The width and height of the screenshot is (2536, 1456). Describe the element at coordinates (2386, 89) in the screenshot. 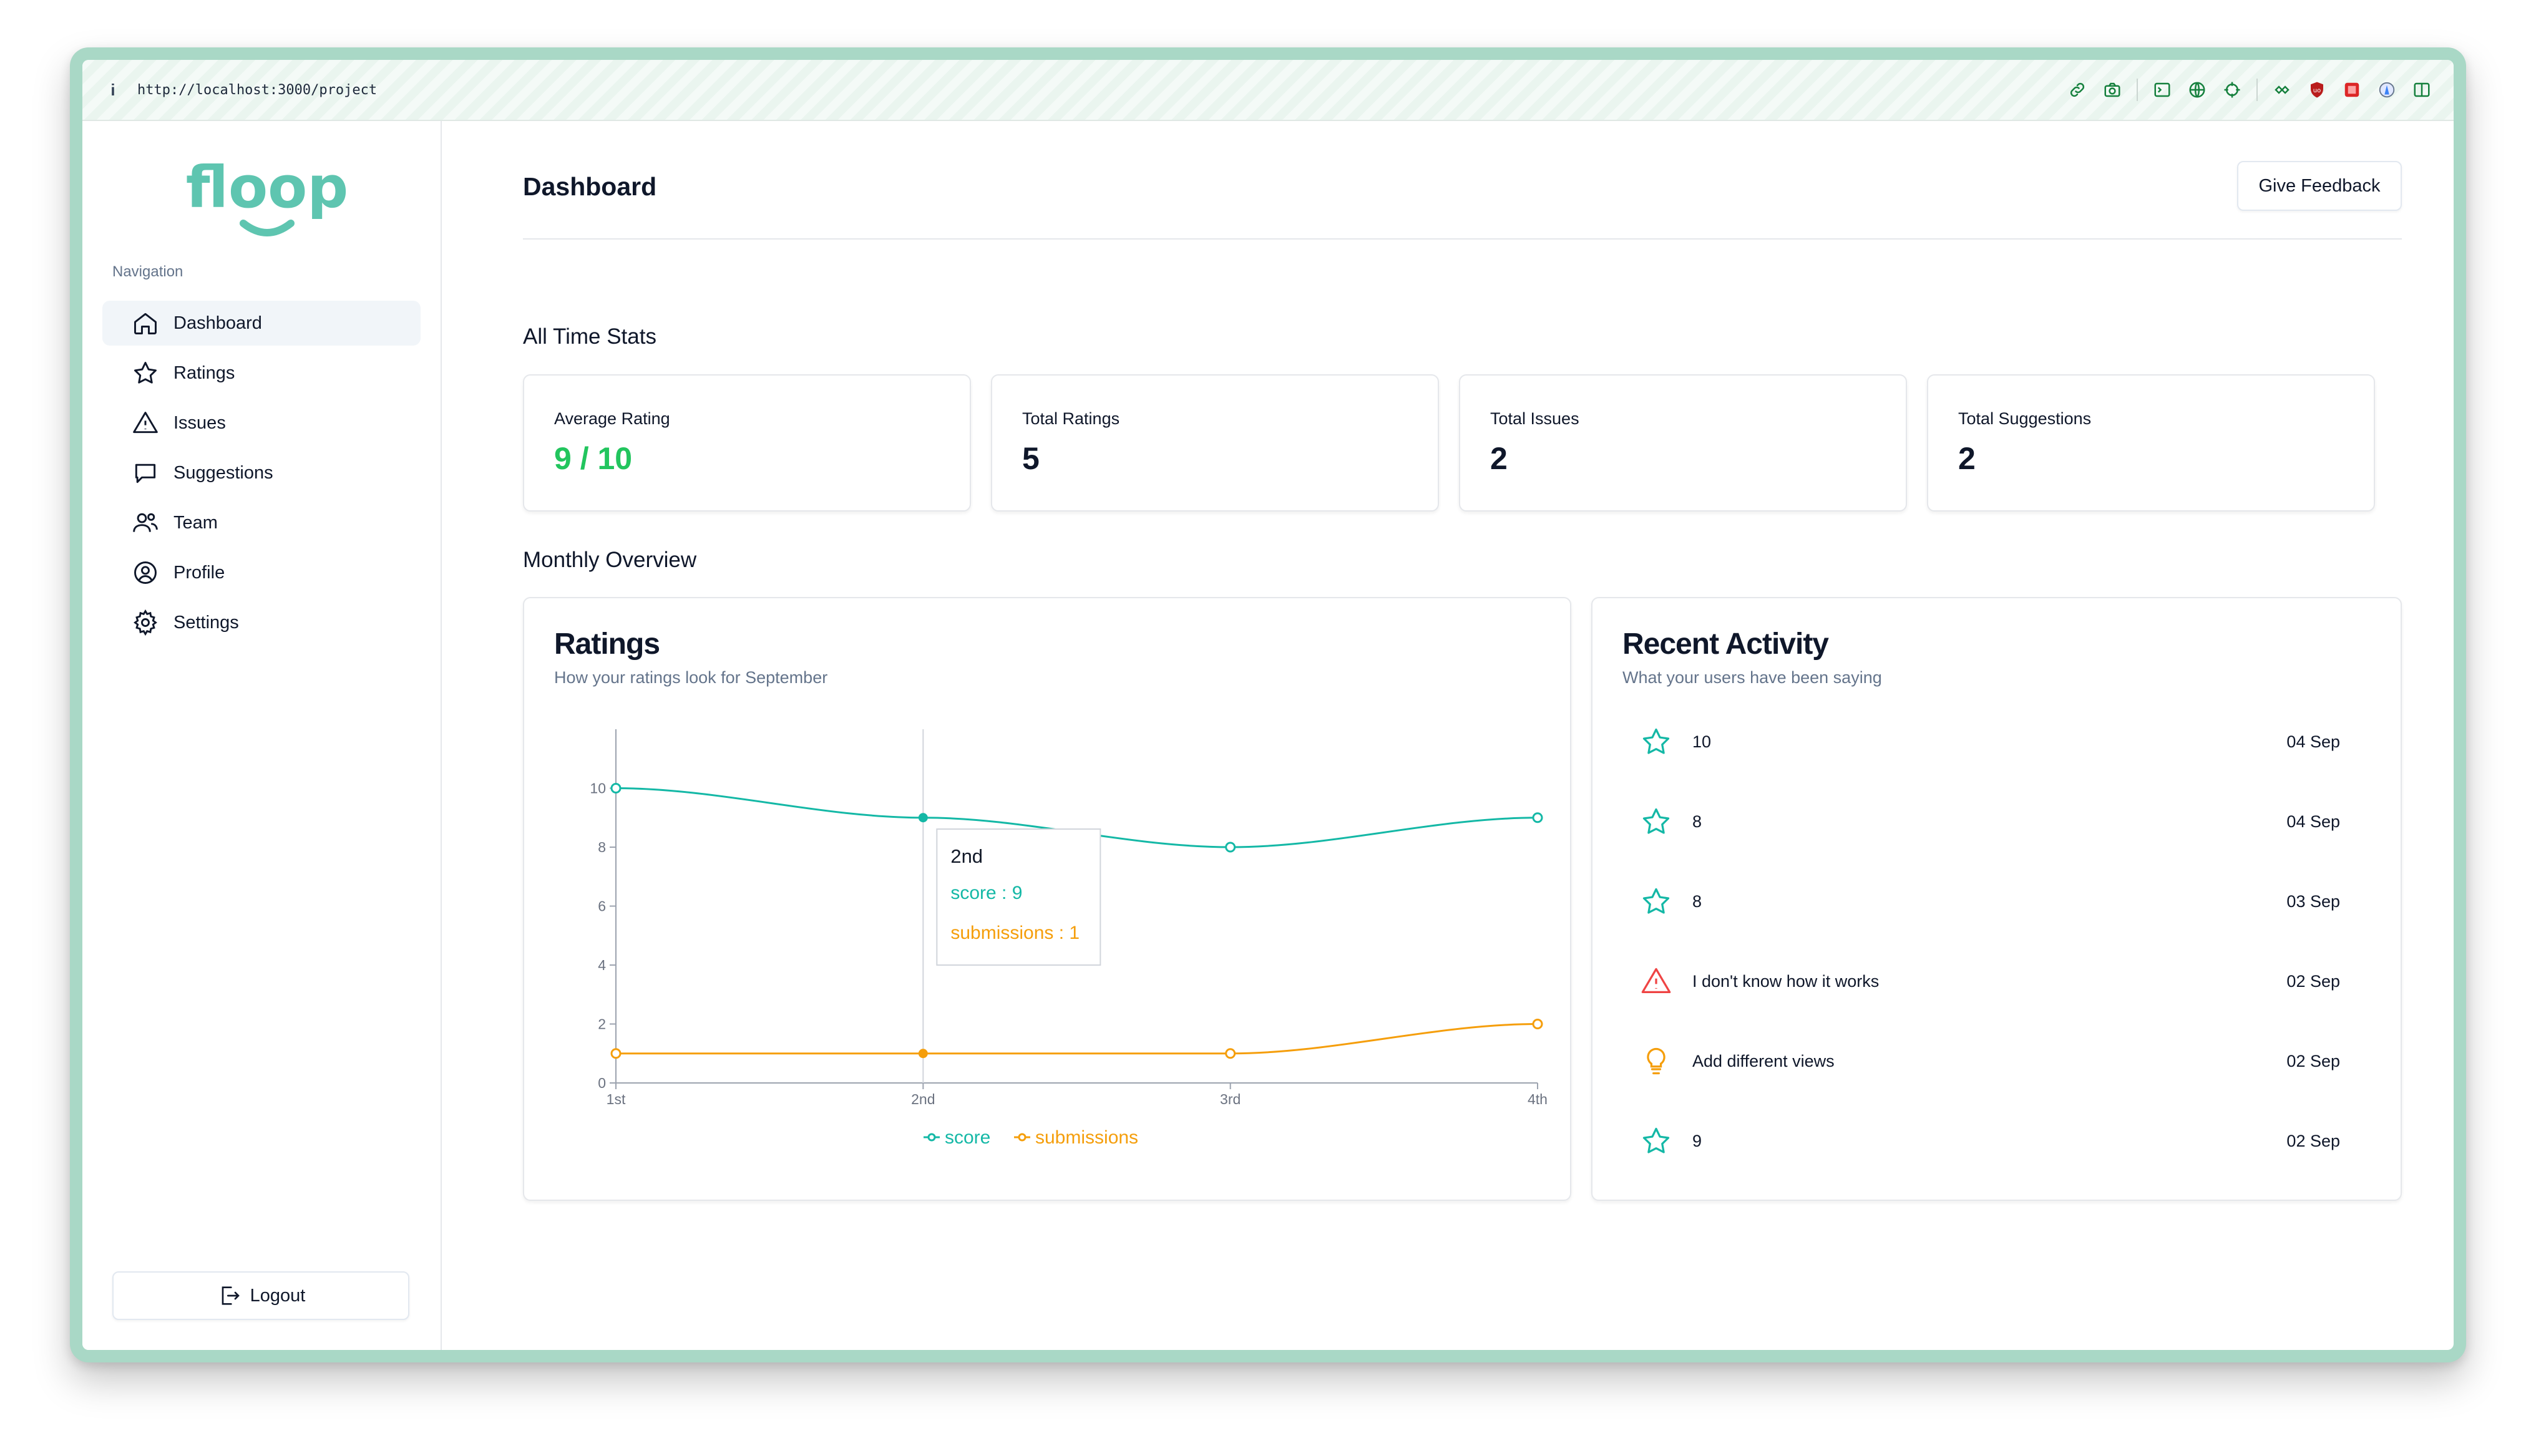

I see `lighthouse-icon` at that location.